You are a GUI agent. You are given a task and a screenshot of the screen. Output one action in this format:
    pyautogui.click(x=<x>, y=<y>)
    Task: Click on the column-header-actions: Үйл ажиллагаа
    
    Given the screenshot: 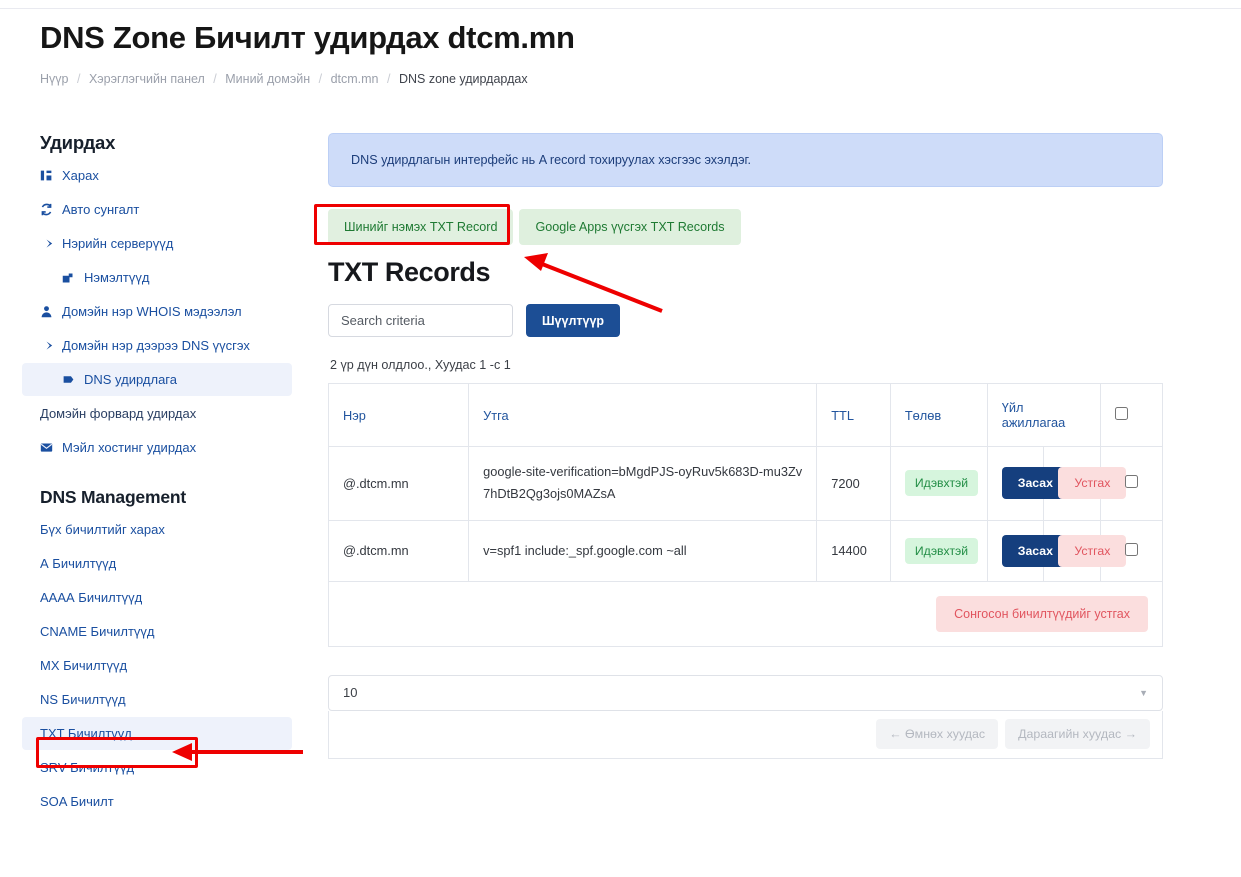 What is the action you would take?
    pyautogui.click(x=1044, y=415)
    